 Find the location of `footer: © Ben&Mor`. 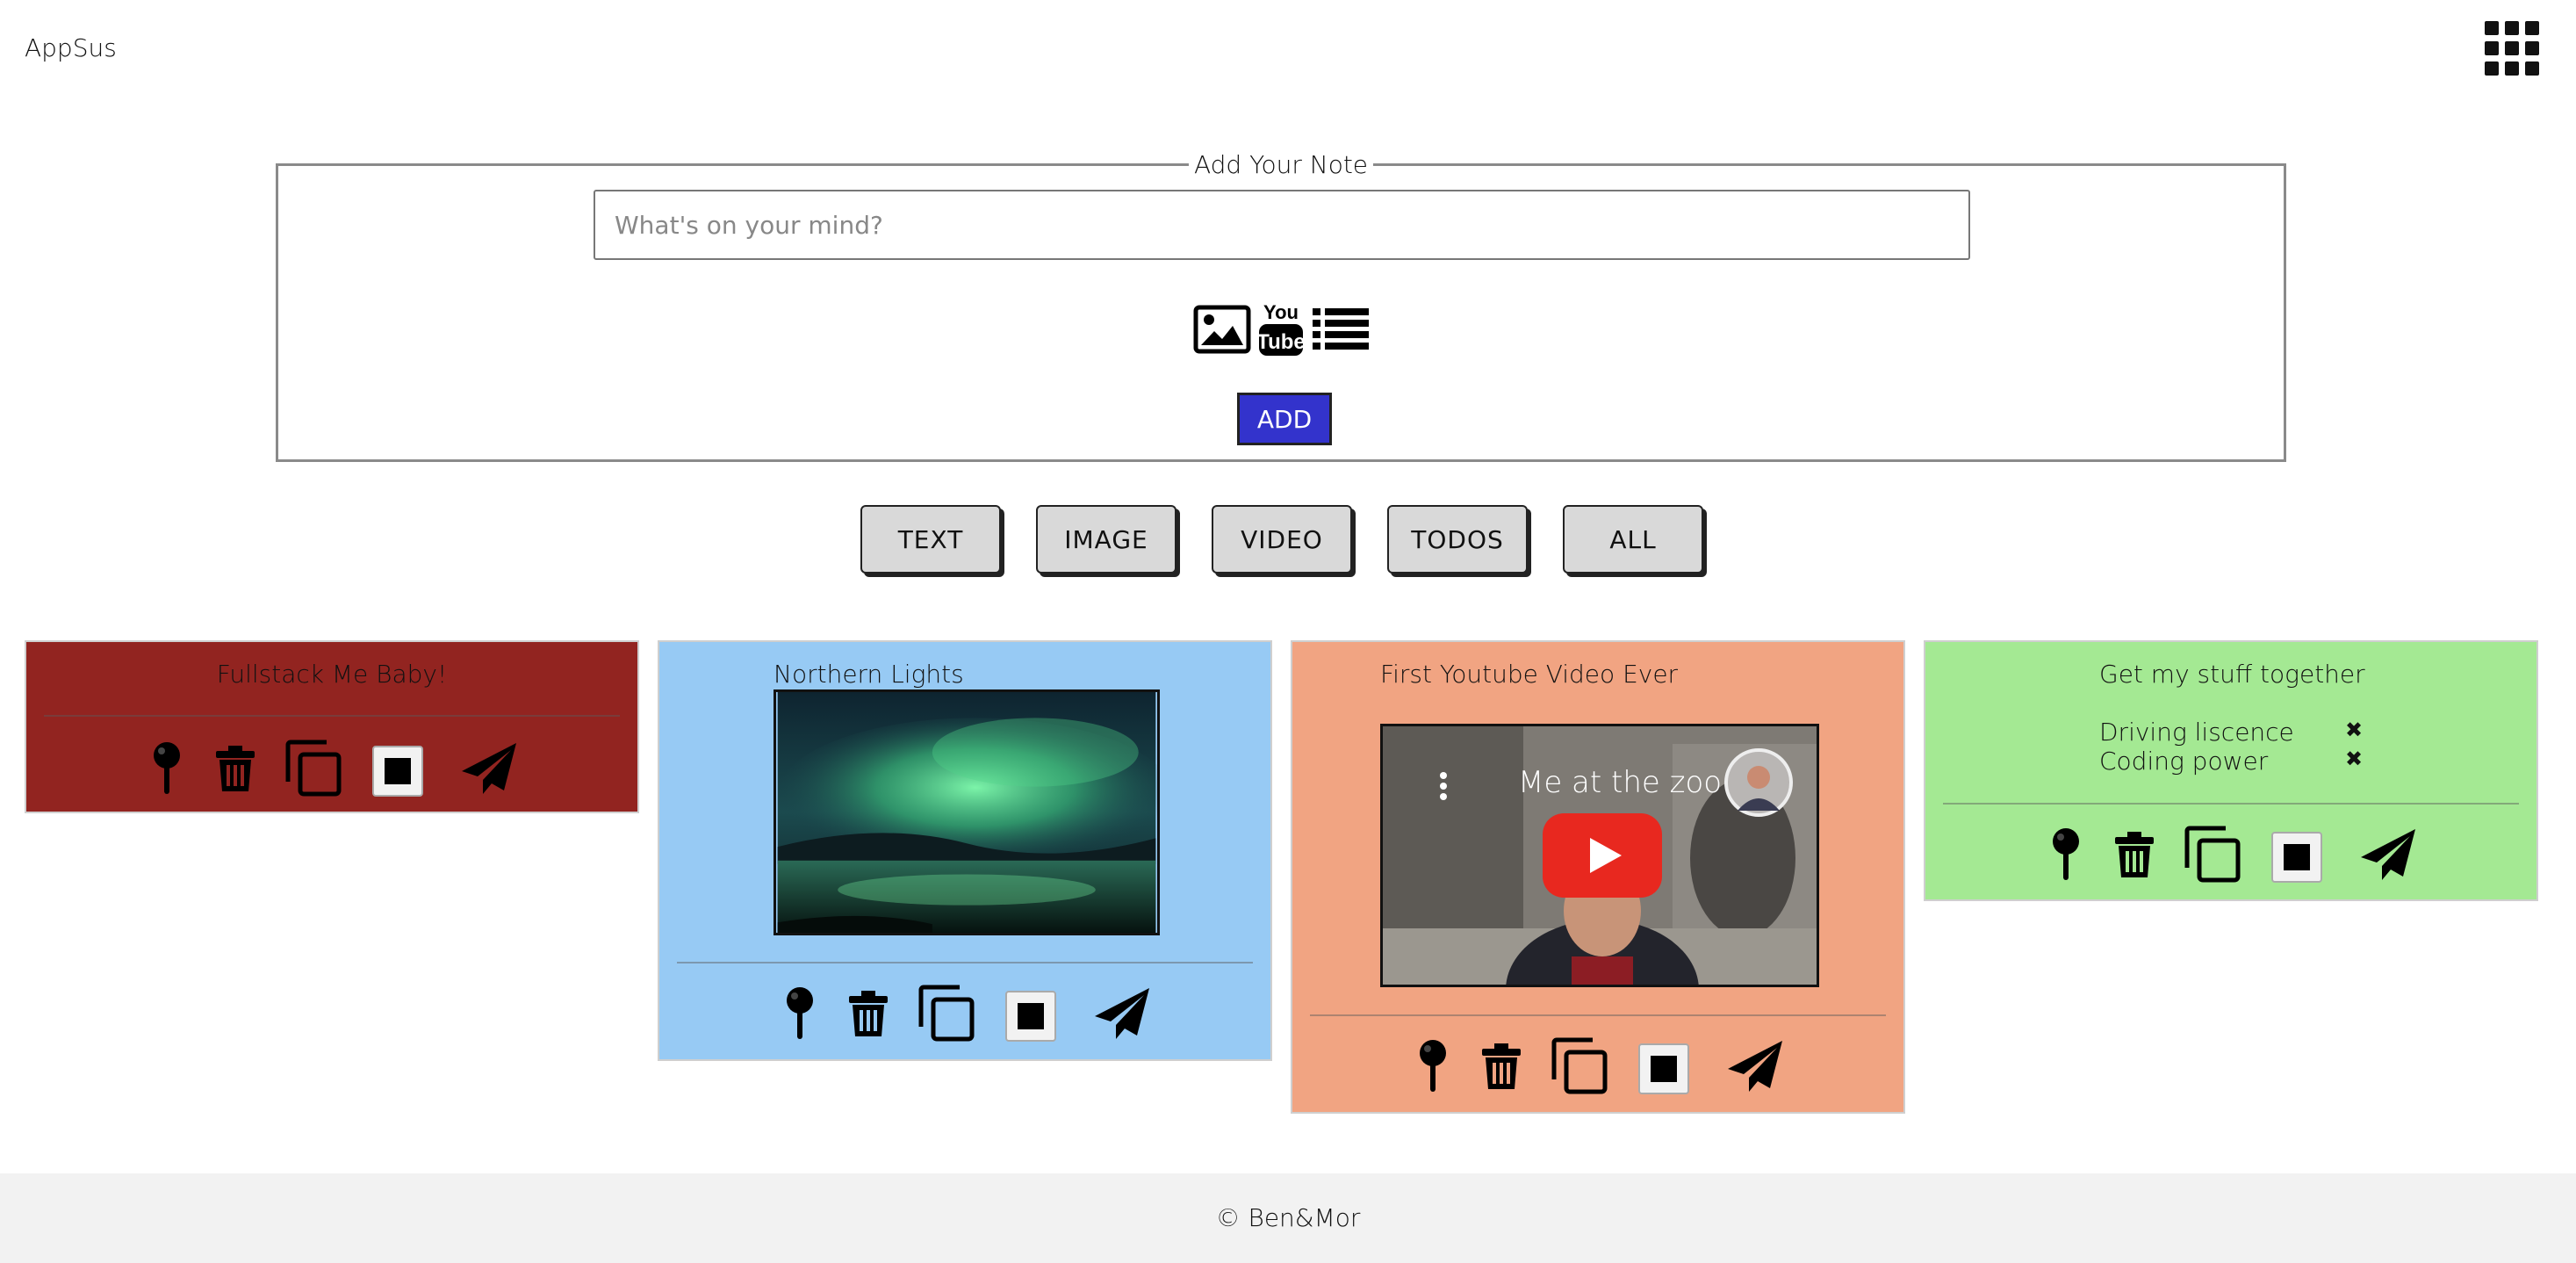

footer: © Ben&Mor is located at coordinates (1288, 1218).